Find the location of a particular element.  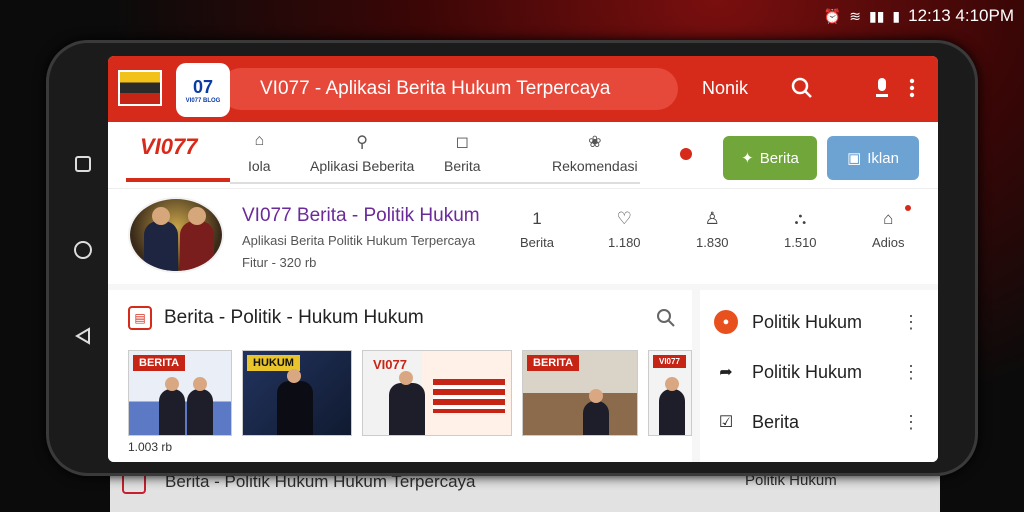

tab-label: Iola is located at coordinates (259, 166).